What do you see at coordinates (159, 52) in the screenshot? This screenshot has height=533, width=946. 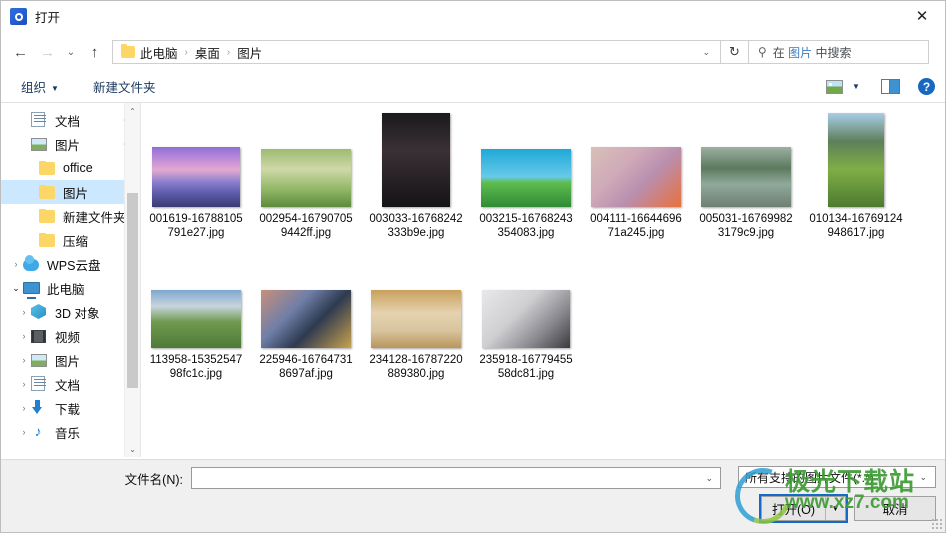 I see `breadcrumb-item-0: 此电脑` at bounding box center [159, 52].